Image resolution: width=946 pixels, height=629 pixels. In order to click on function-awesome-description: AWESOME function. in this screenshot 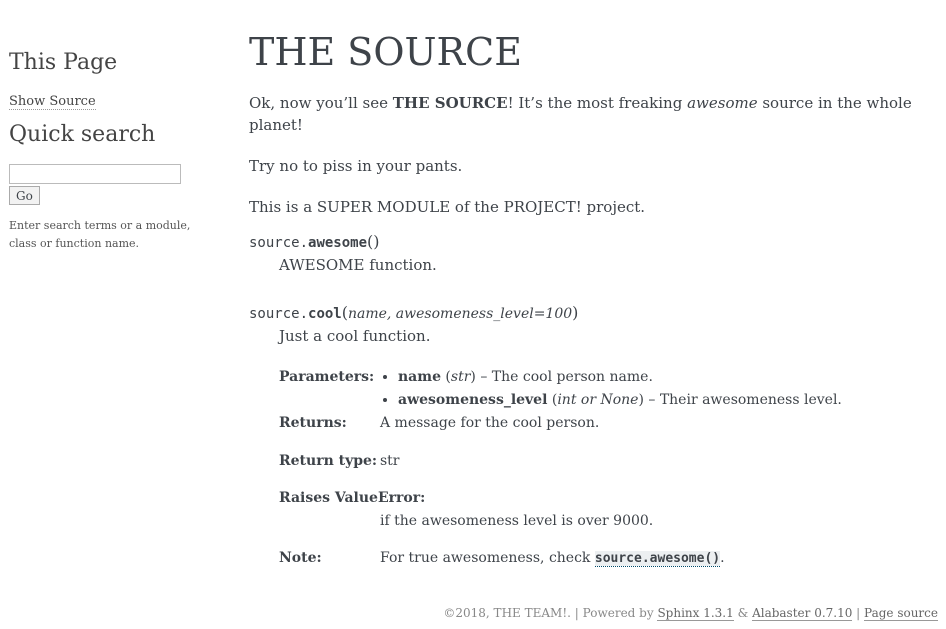, I will do `click(358, 265)`.